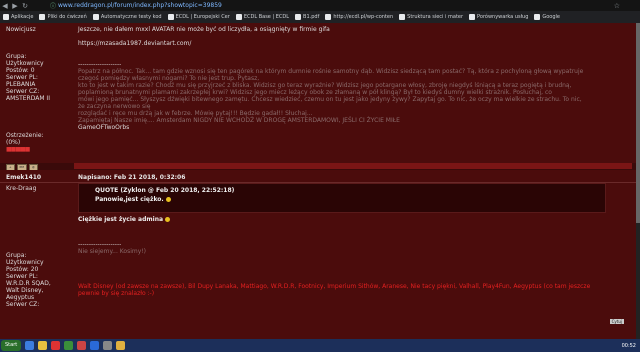 This screenshot has width=640, height=352. What do you see at coordinates (198, 17) in the screenshot?
I see `bookmark: ECDL | Europejski Cer` at bounding box center [198, 17].